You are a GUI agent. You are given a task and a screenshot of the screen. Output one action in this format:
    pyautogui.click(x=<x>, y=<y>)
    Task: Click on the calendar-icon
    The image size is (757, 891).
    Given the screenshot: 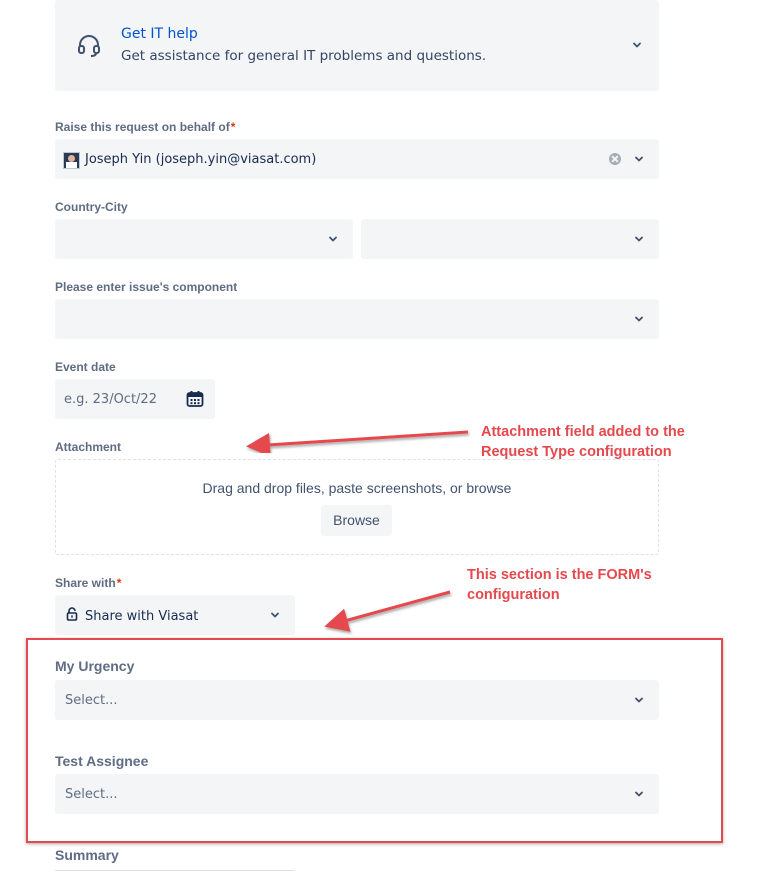 What is the action you would take?
    pyautogui.click(x=195, y=401)
    